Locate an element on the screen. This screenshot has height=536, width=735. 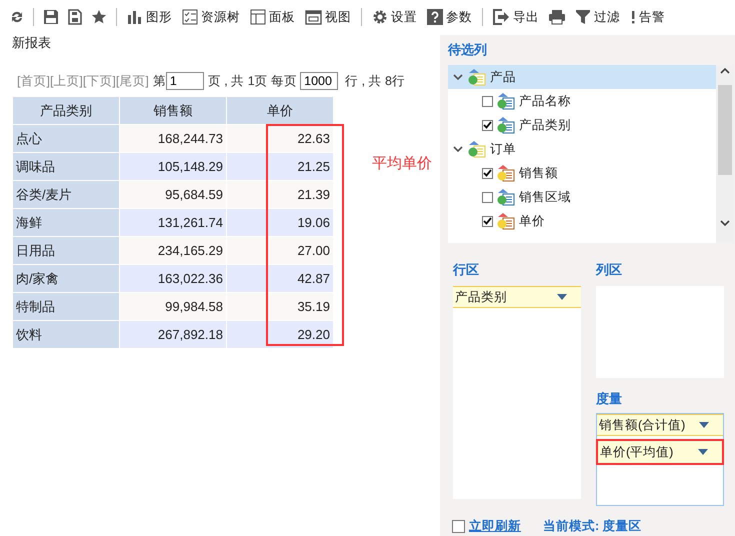
table-cell: 海鲜 is located at coordinates (66, 222).